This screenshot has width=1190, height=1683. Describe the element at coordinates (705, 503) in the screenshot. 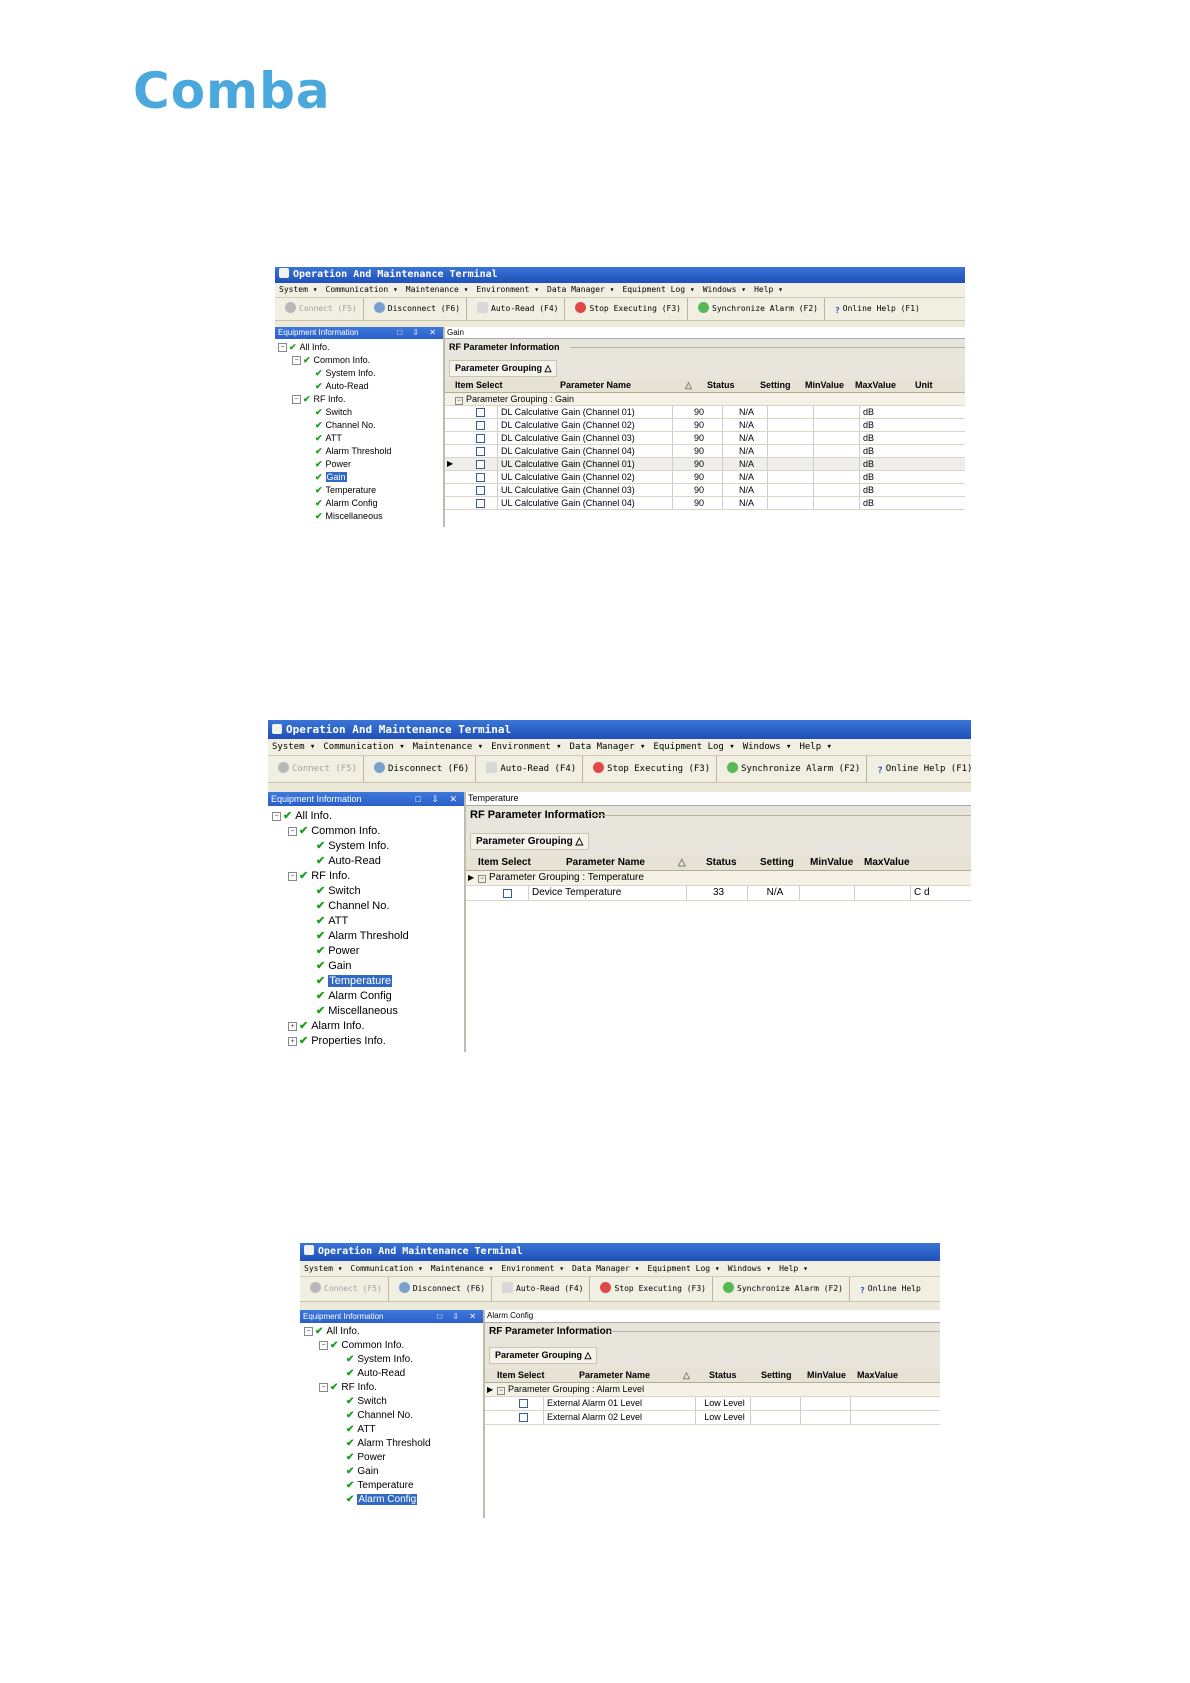

I see `table-row: UL Calculative Gain (Channel 04) 90 N/A dB` at that location.